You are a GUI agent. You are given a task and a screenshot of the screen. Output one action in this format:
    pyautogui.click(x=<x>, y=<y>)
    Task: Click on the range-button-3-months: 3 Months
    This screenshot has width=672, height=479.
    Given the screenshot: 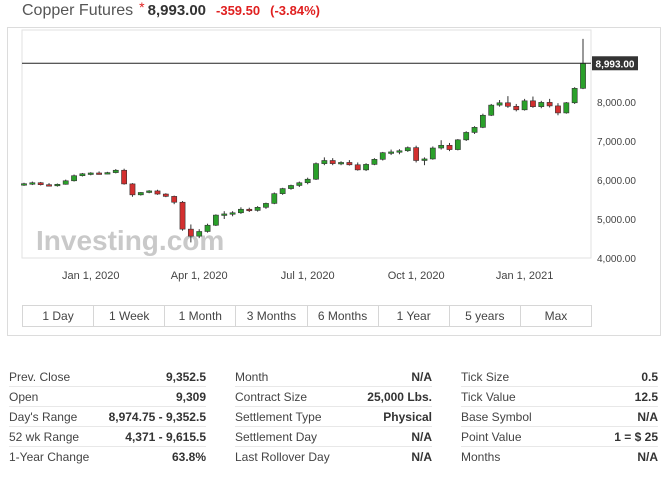 What is the action you would take?
    pyautogui.click(x=272, y=316)
    